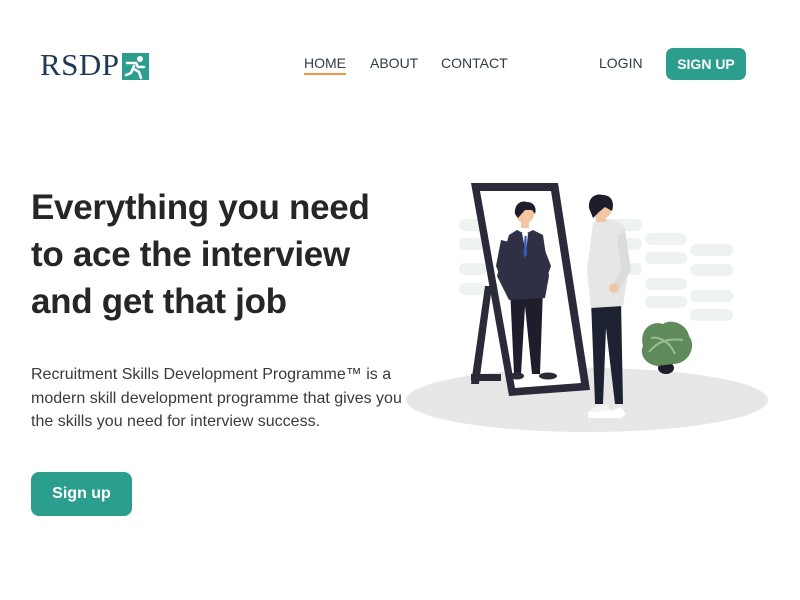  What do you see at coordinates (706, 64) in the screenshot?
I see `header-signup-button: SIGN UP` at bounding box center [706, 64].